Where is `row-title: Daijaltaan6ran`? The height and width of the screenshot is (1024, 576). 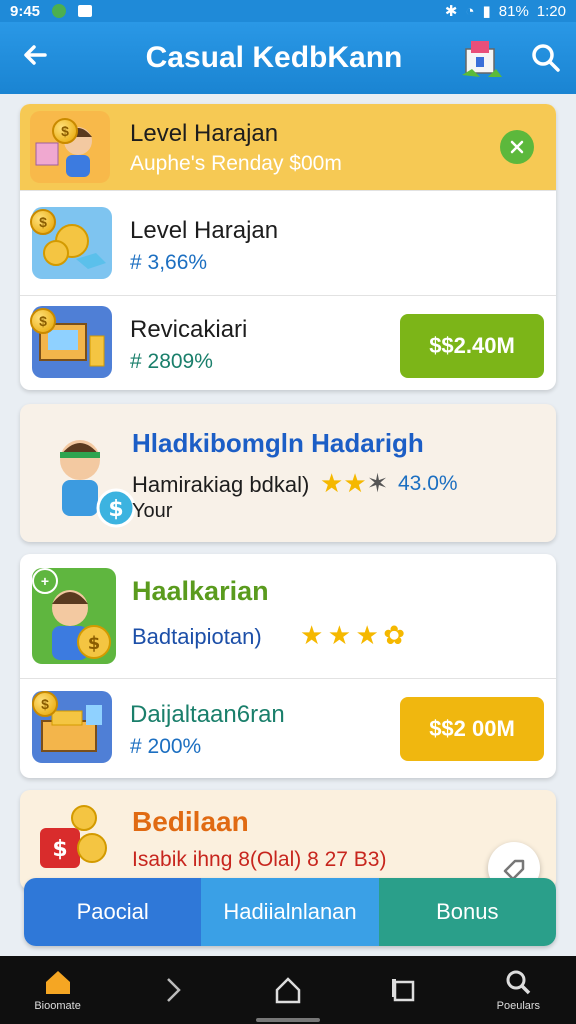
row-title: Daijaltaan6ran is located at coordinates (207, 714).